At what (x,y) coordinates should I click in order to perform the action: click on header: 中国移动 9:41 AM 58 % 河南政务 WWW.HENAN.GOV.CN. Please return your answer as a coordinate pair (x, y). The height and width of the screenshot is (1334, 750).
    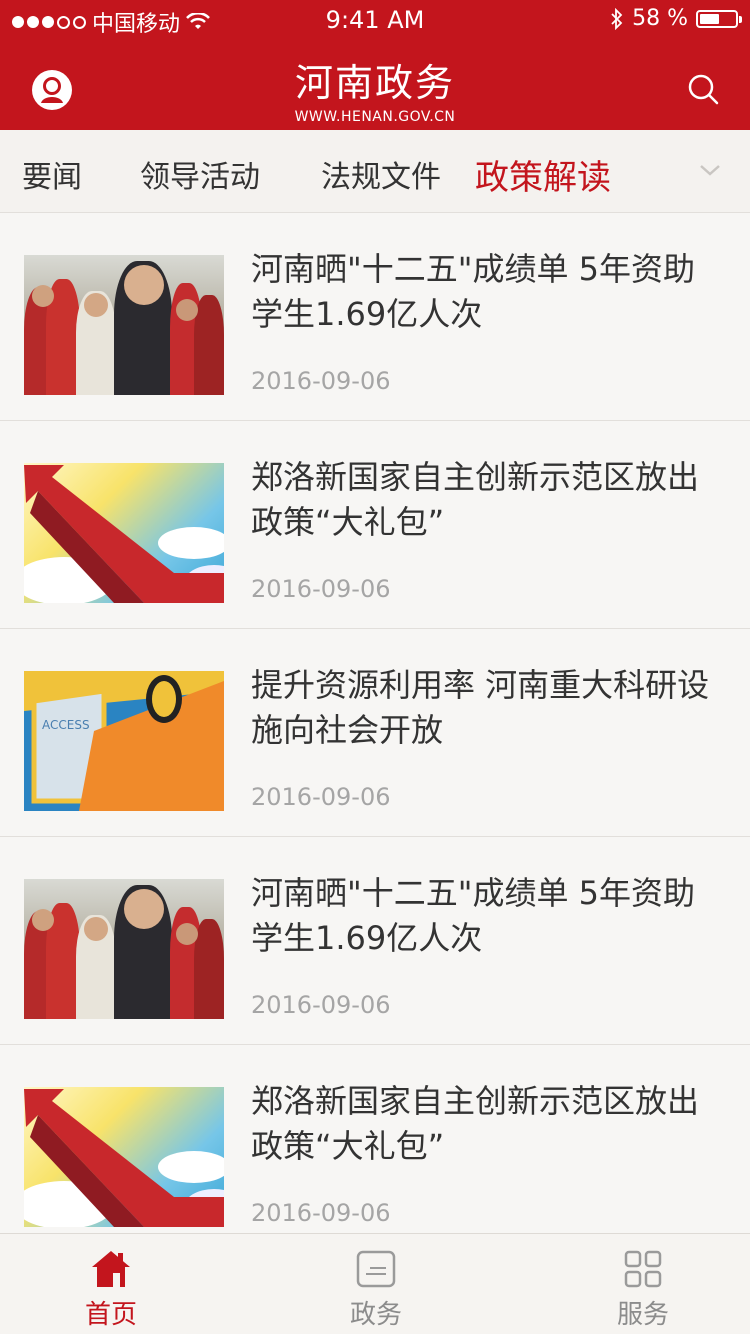
    Looking at the image, I should click on (375, 65).